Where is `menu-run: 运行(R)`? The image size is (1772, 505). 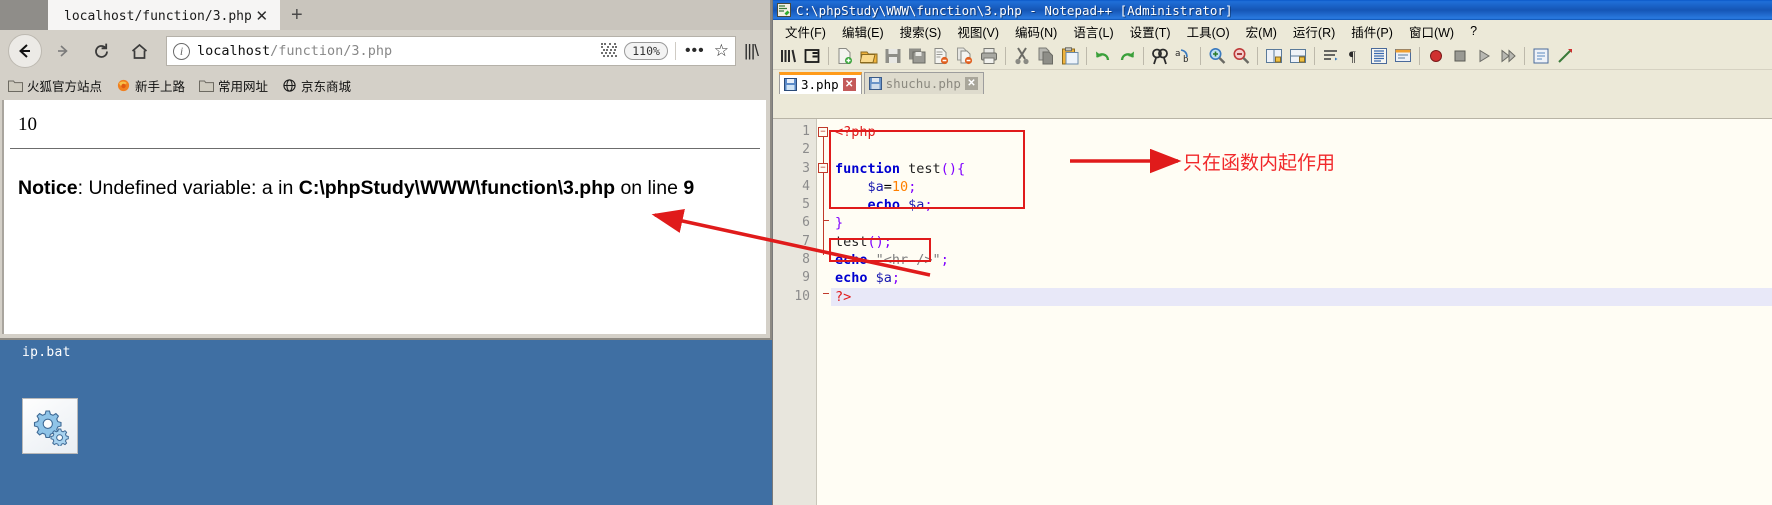 menu-run: 运行(R) is located at coordinates (1314, 31).